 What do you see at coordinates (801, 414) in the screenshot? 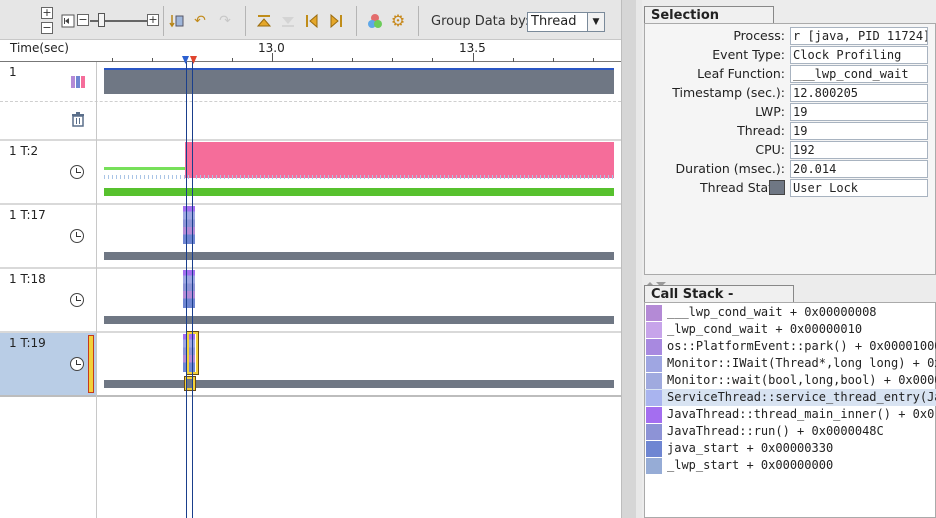
I see `frame-label: JavaThread::thread_main_inner() + 0x0` at bounding box center [801, 414].